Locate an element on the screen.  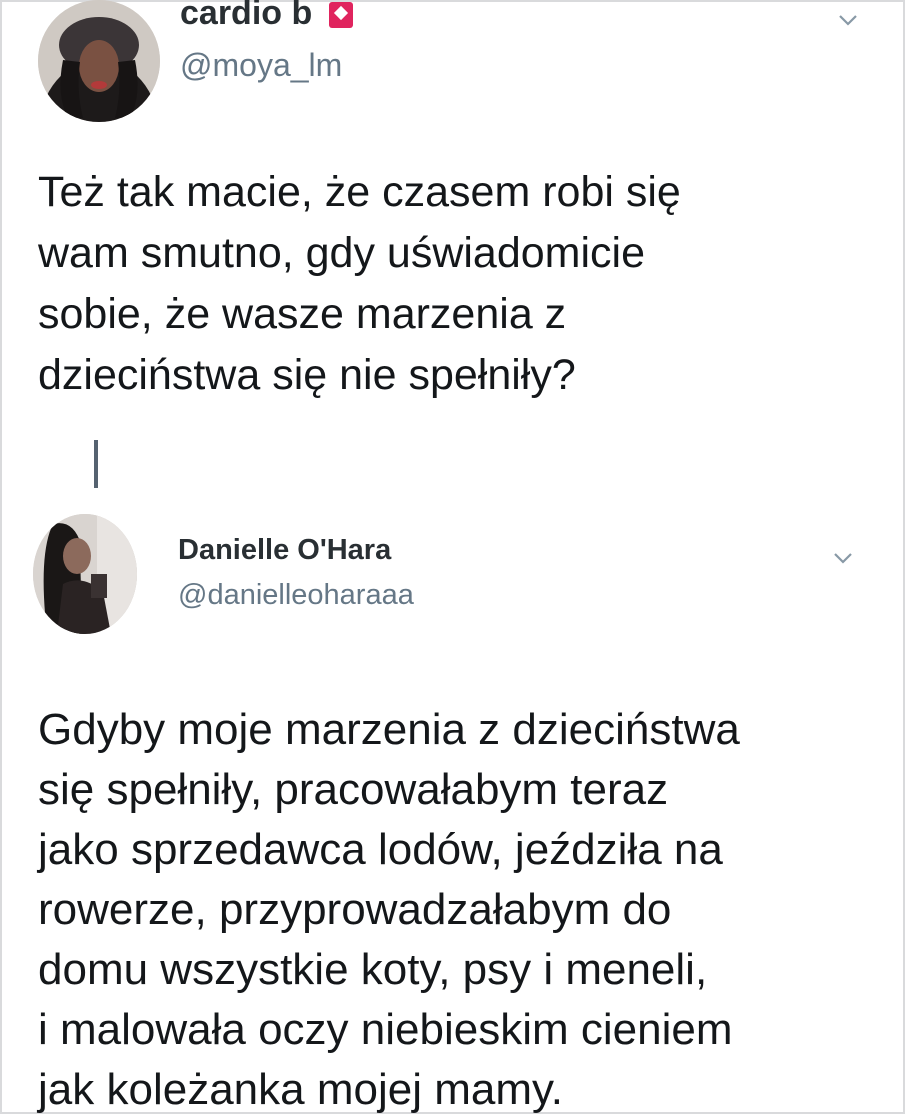
display-name: Danielle O'Hara is located at coordinates (284, 550).